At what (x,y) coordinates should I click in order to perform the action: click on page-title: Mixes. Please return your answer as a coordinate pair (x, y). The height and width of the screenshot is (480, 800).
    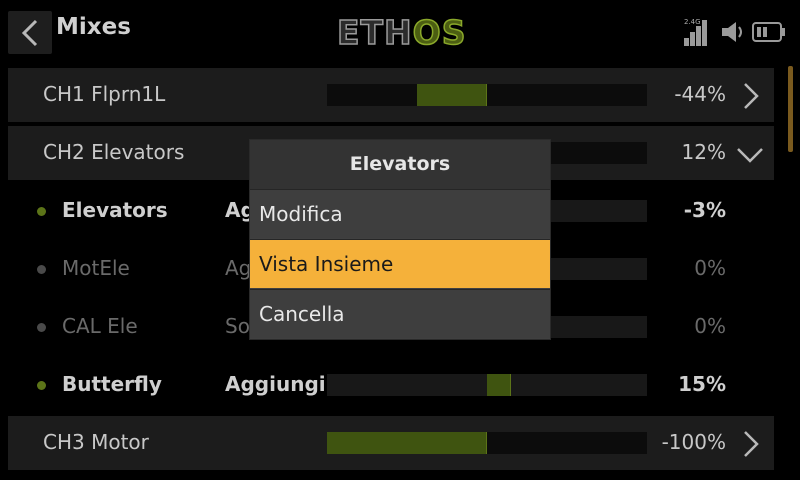
    Looking at the image, I should click on (93, 27).